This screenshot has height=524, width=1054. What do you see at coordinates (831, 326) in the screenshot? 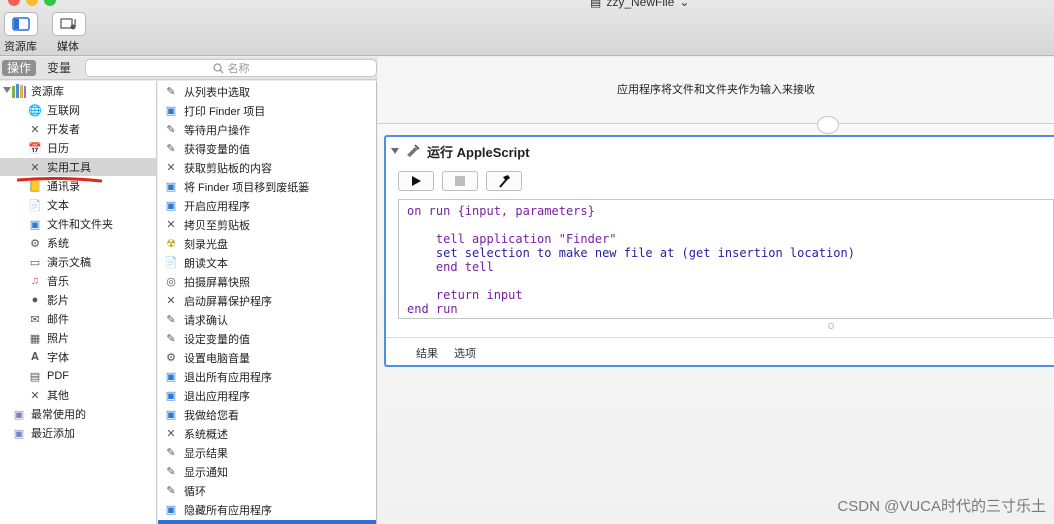
I see `editor-resize-handle` at bounding box center [831, 326].